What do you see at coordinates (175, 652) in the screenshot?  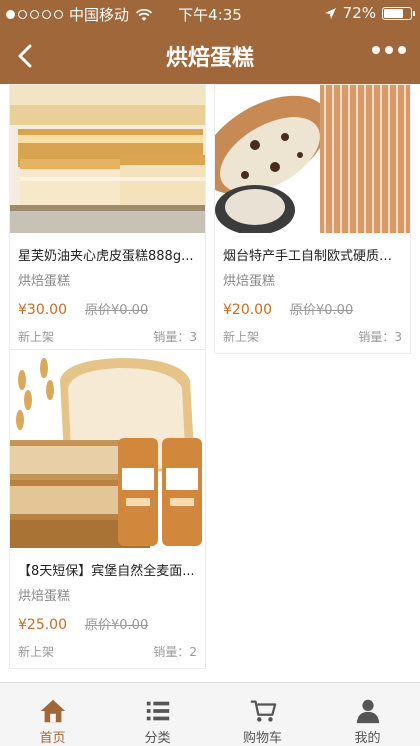 I see `product-sales: 销量：2` at bounding box center [175, 652].